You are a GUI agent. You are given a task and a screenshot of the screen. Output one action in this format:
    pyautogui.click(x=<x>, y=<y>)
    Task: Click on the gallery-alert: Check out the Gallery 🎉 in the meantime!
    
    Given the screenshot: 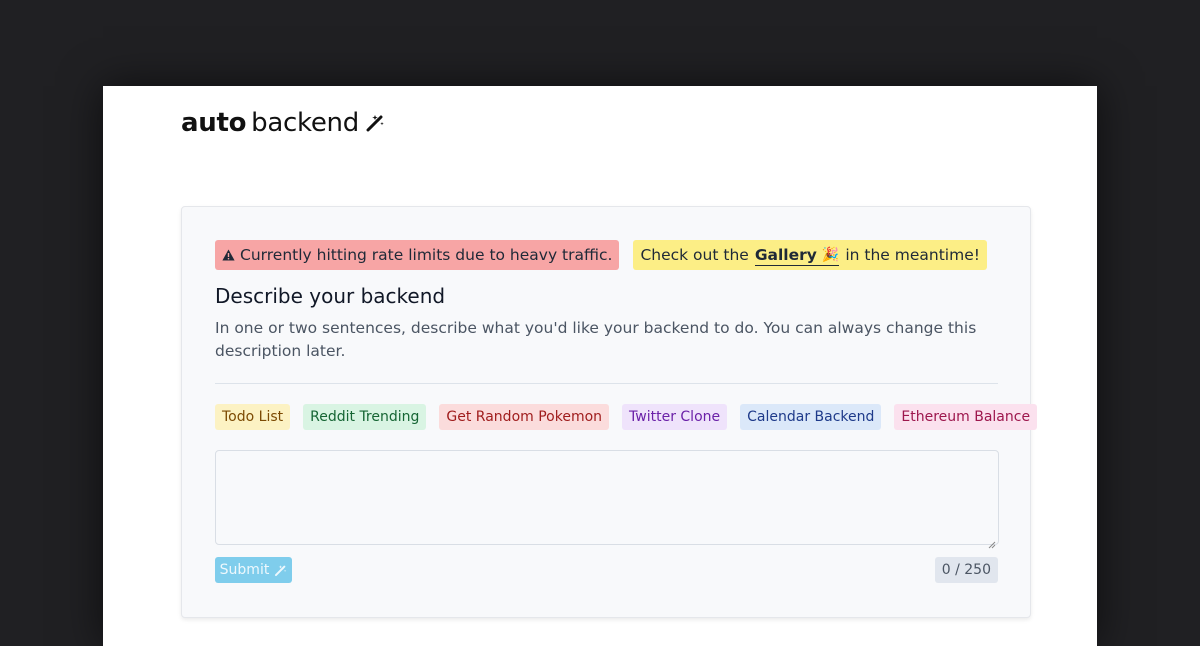 What is the action you would take?
    pyautogui.click(x=810, y=255)
    